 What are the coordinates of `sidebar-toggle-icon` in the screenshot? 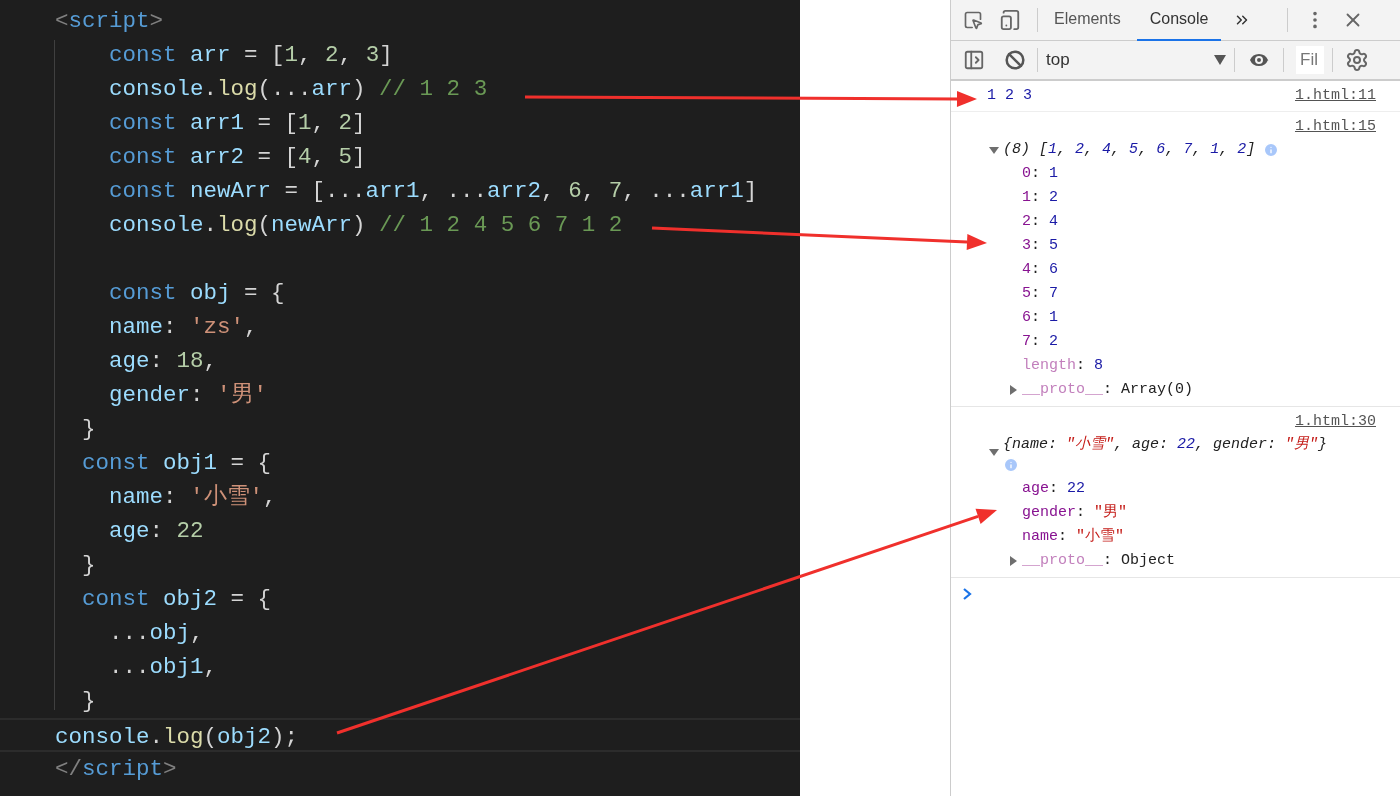 It's located at (974, 60).